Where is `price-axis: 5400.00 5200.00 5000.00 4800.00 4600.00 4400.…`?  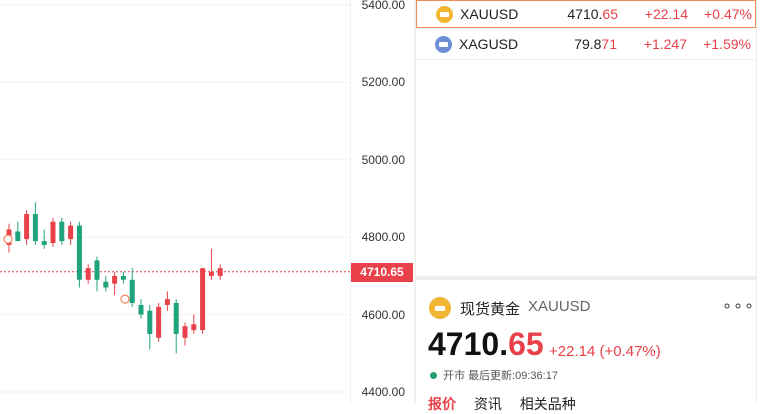
price-axis: 5400.00 5200.00 5000.00 4800.00 4600.00 4400.… is located at coordinates (382, 201).